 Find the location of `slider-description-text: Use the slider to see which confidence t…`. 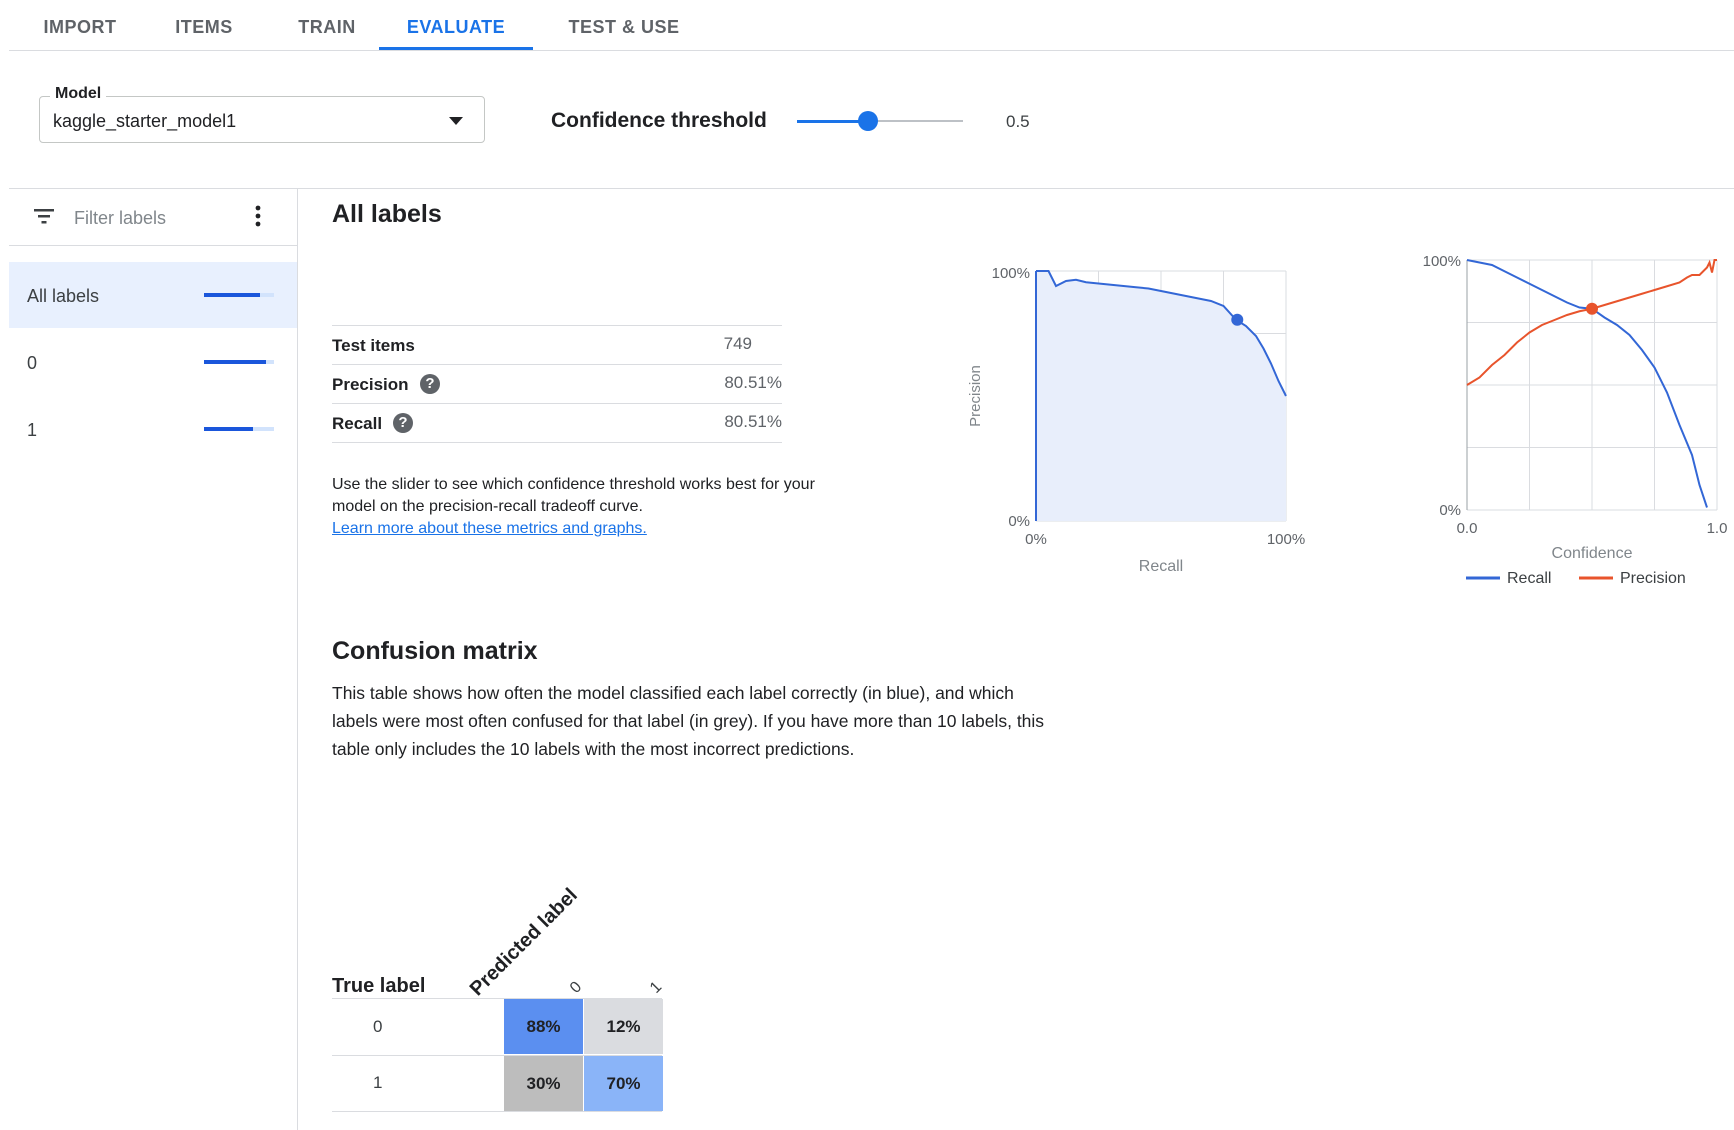

slider-description-text: Use the slider to see which confidence t… is located at coordinates (573, 495).